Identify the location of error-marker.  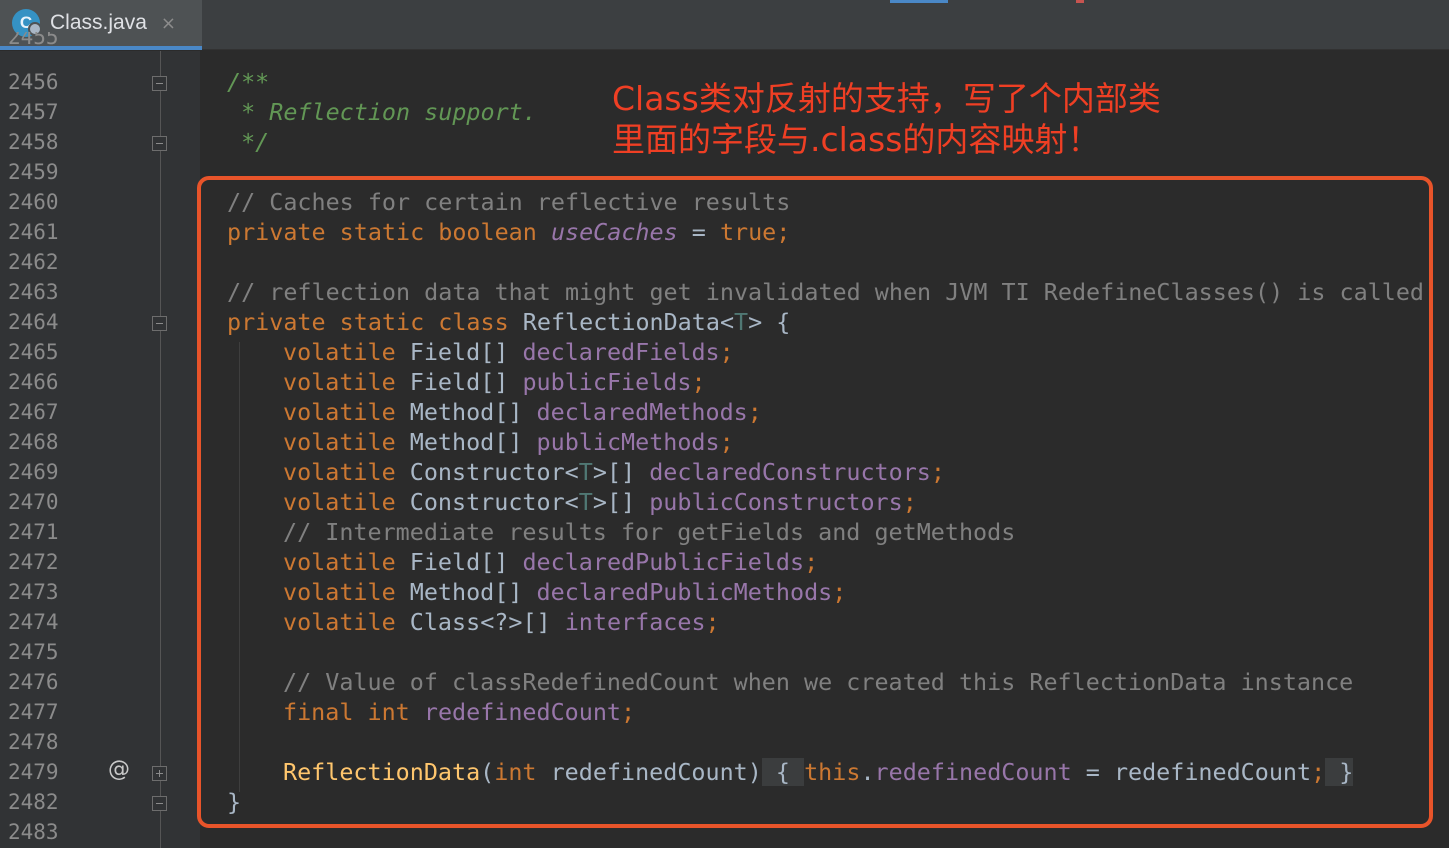
(1080, 1).